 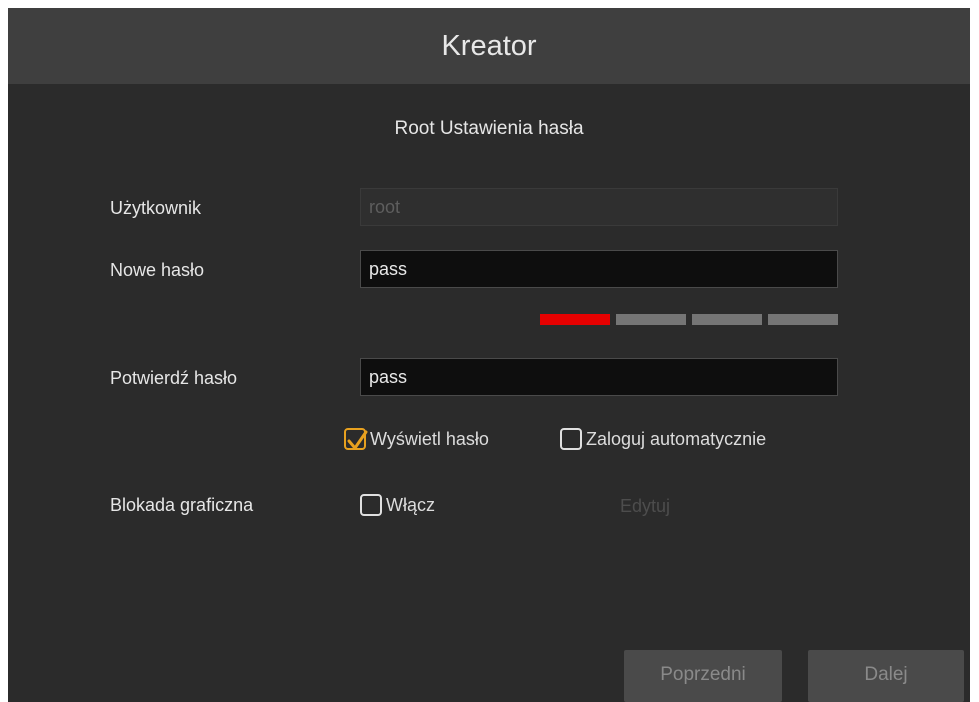 I want to click on show-password-checkbox: Wyświetl hasło, so click(x=416, y=439).